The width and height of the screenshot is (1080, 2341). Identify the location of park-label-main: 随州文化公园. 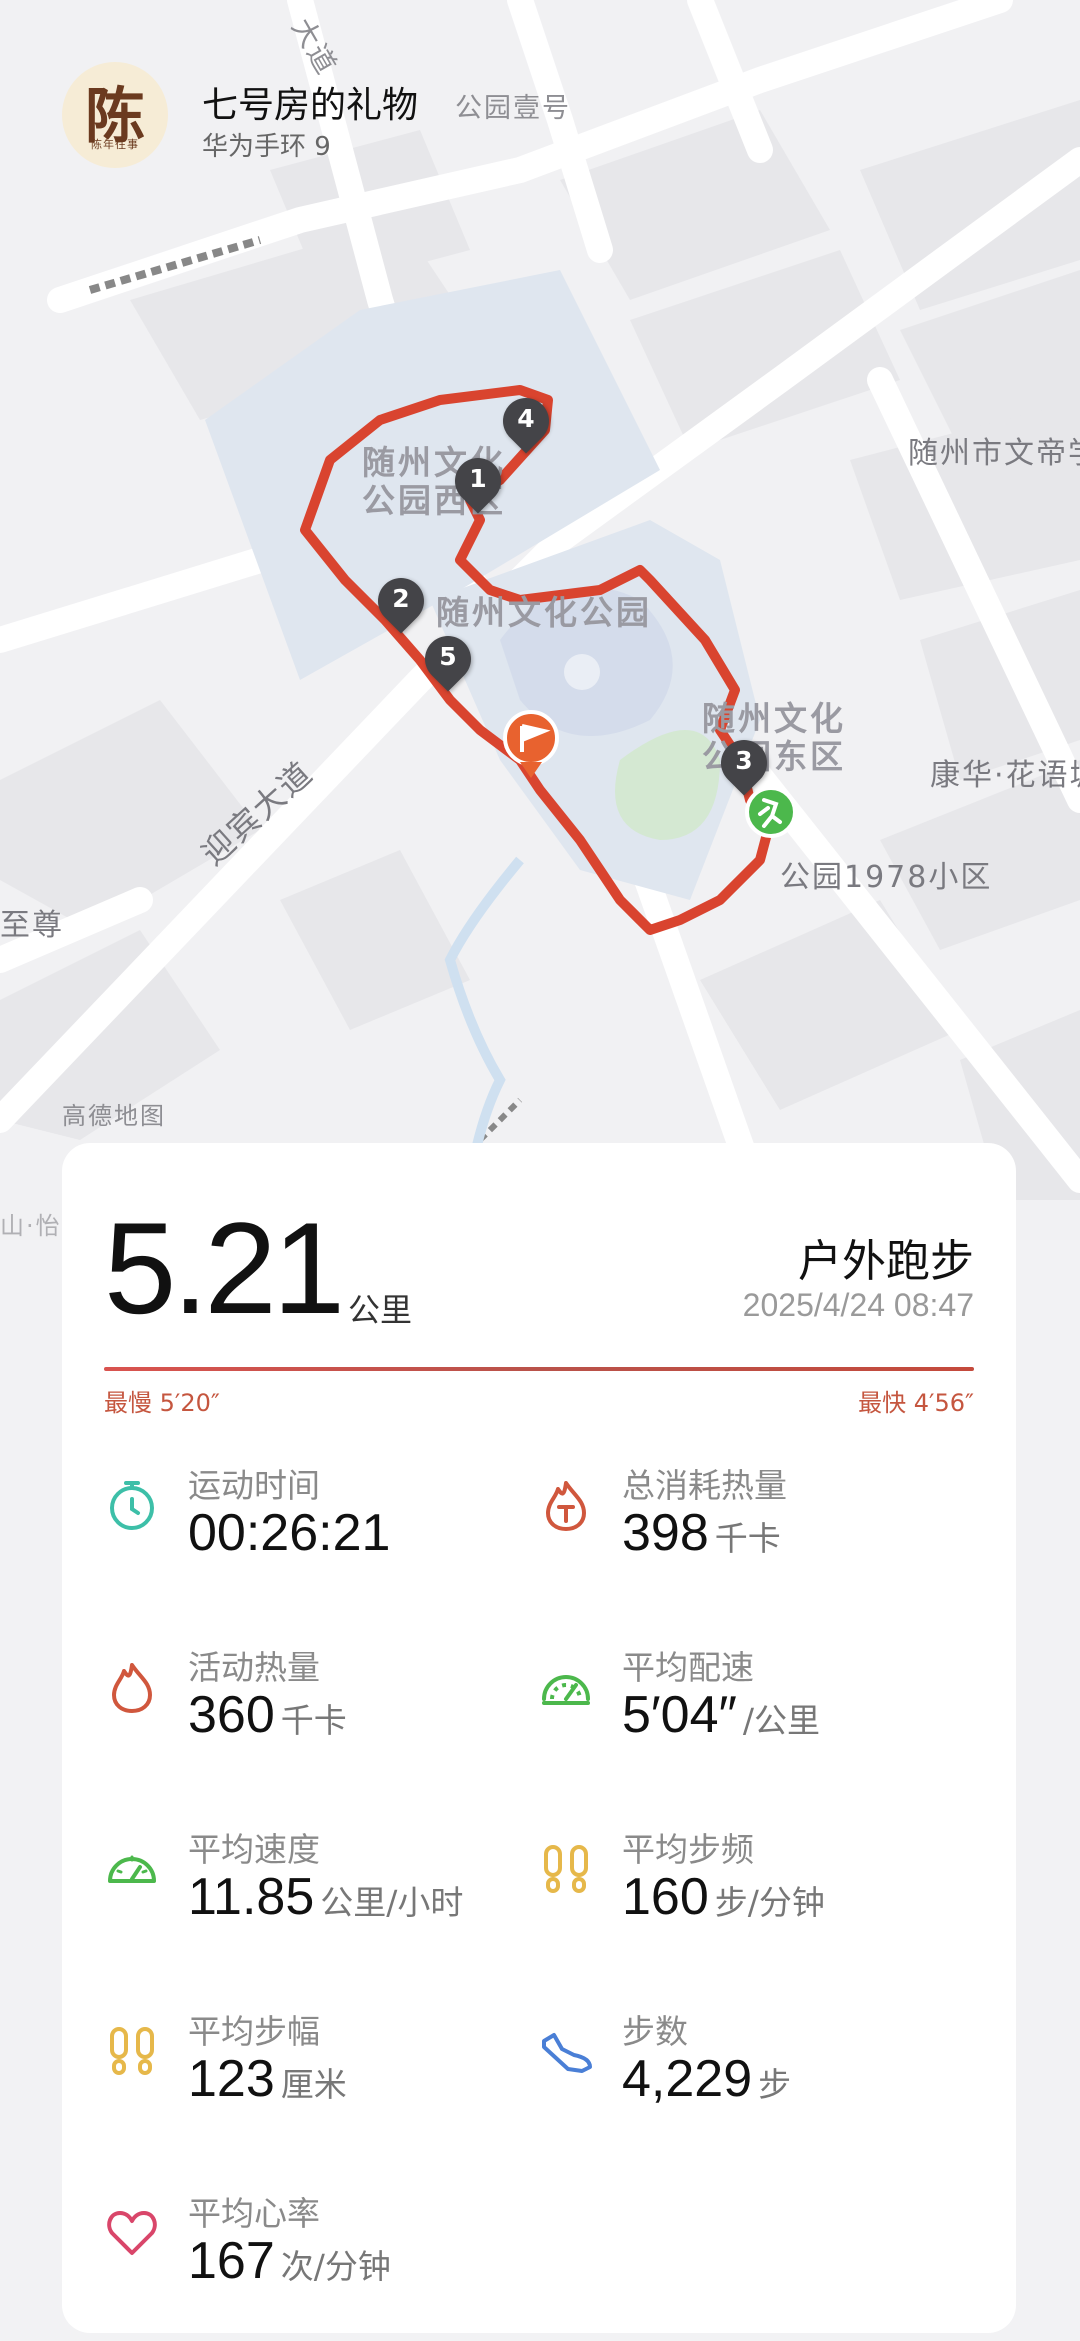
(544, 612).